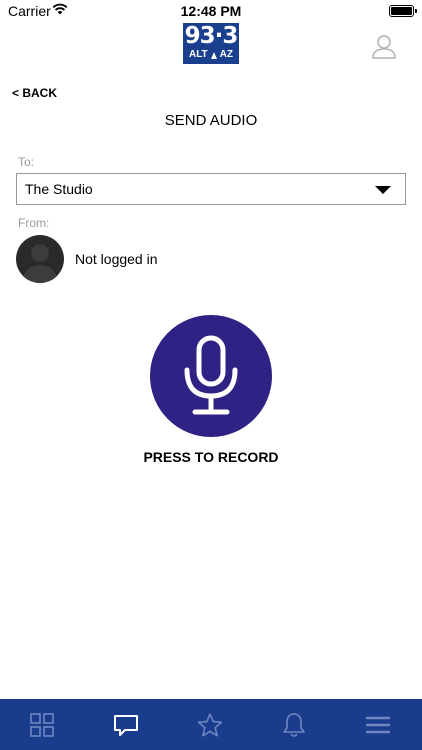  I want to click on battery-icon, so click(403, 11).